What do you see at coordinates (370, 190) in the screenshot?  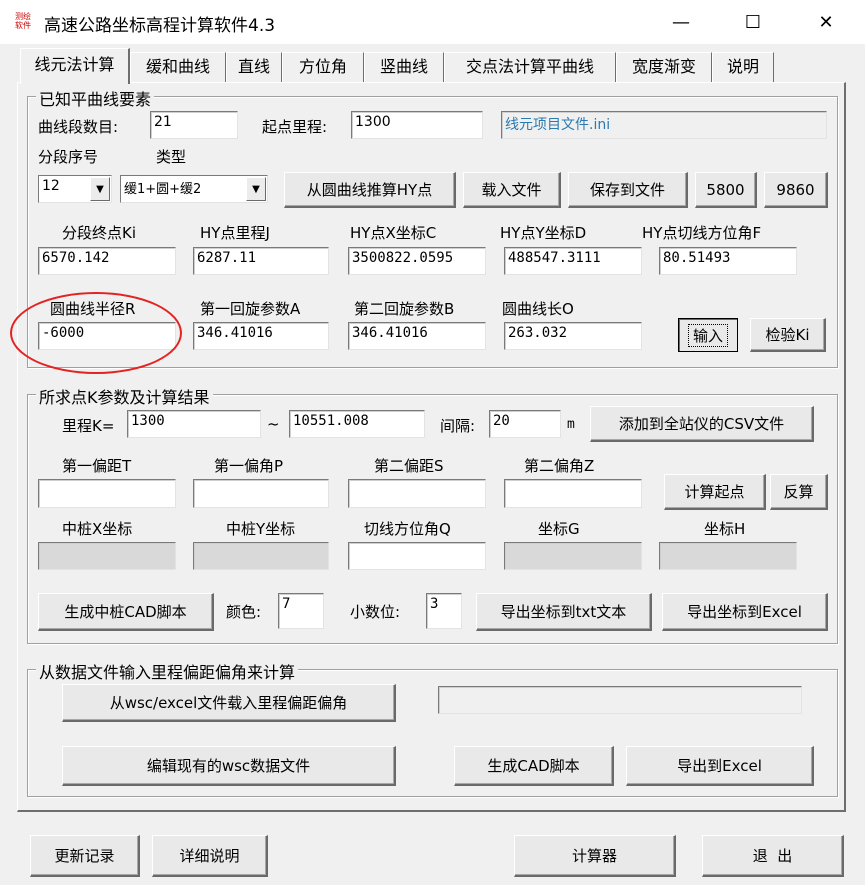 I see `calc-hy-button: 从圆曲线推算HY点` at bounding box center [370, 190].